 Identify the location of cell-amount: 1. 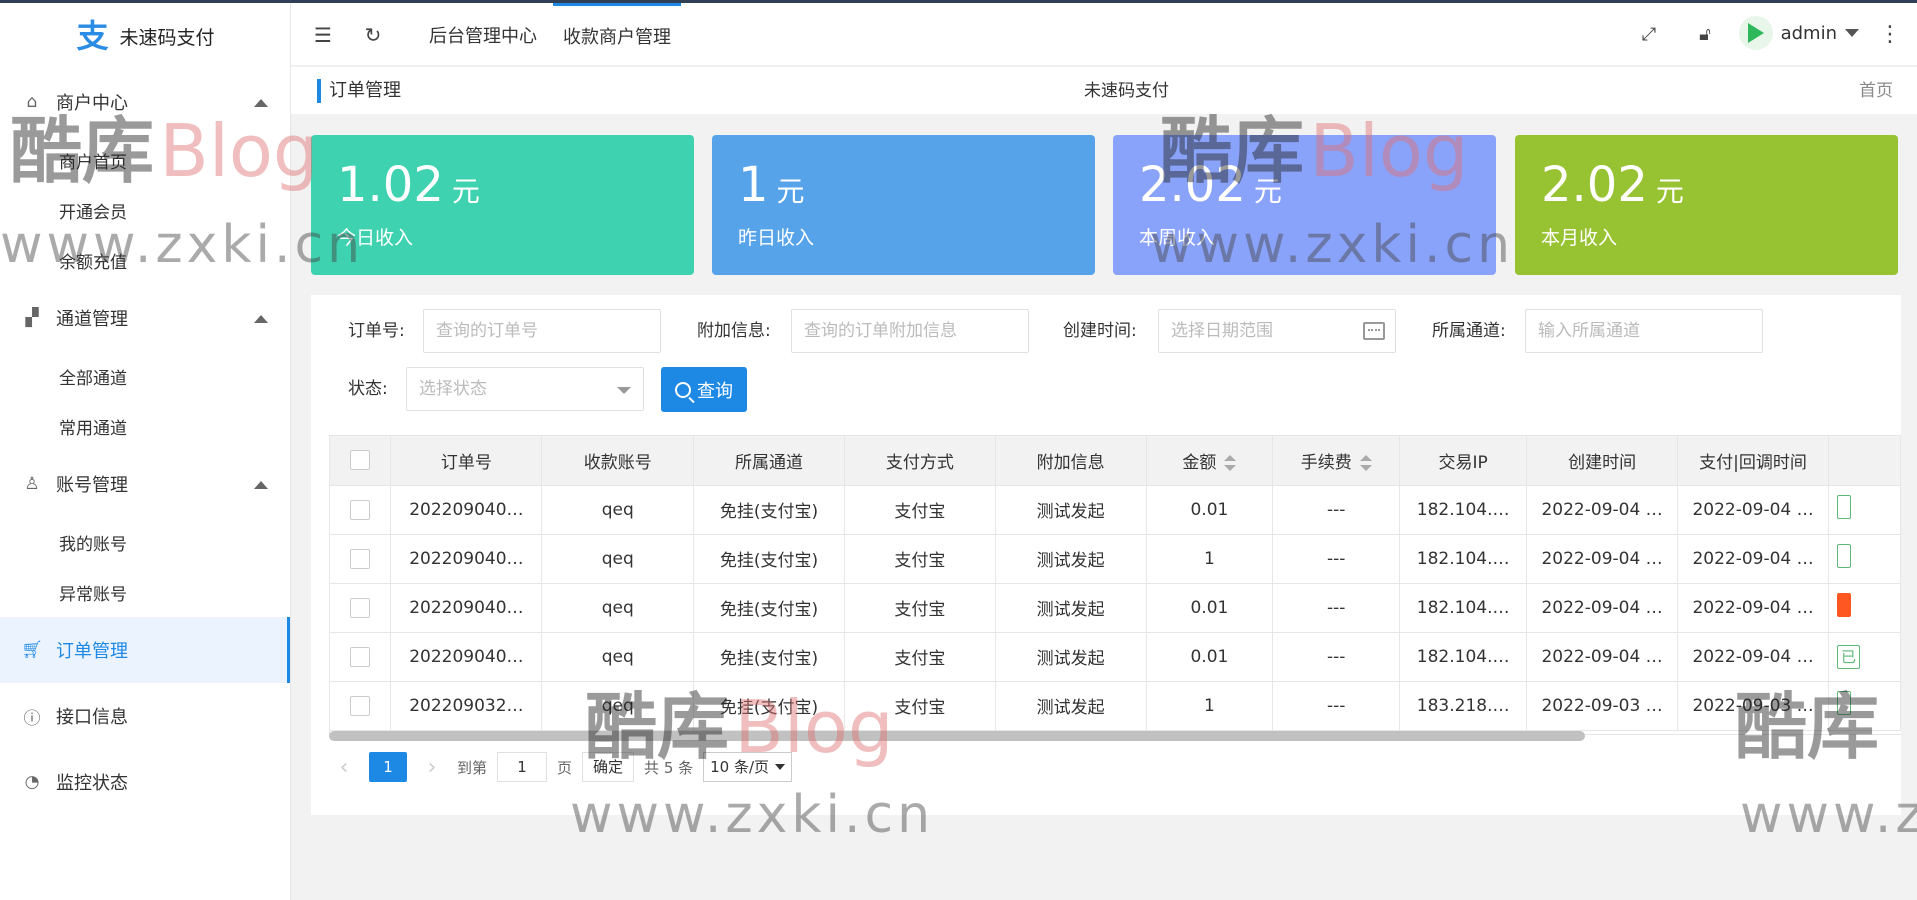
(1210, 706).